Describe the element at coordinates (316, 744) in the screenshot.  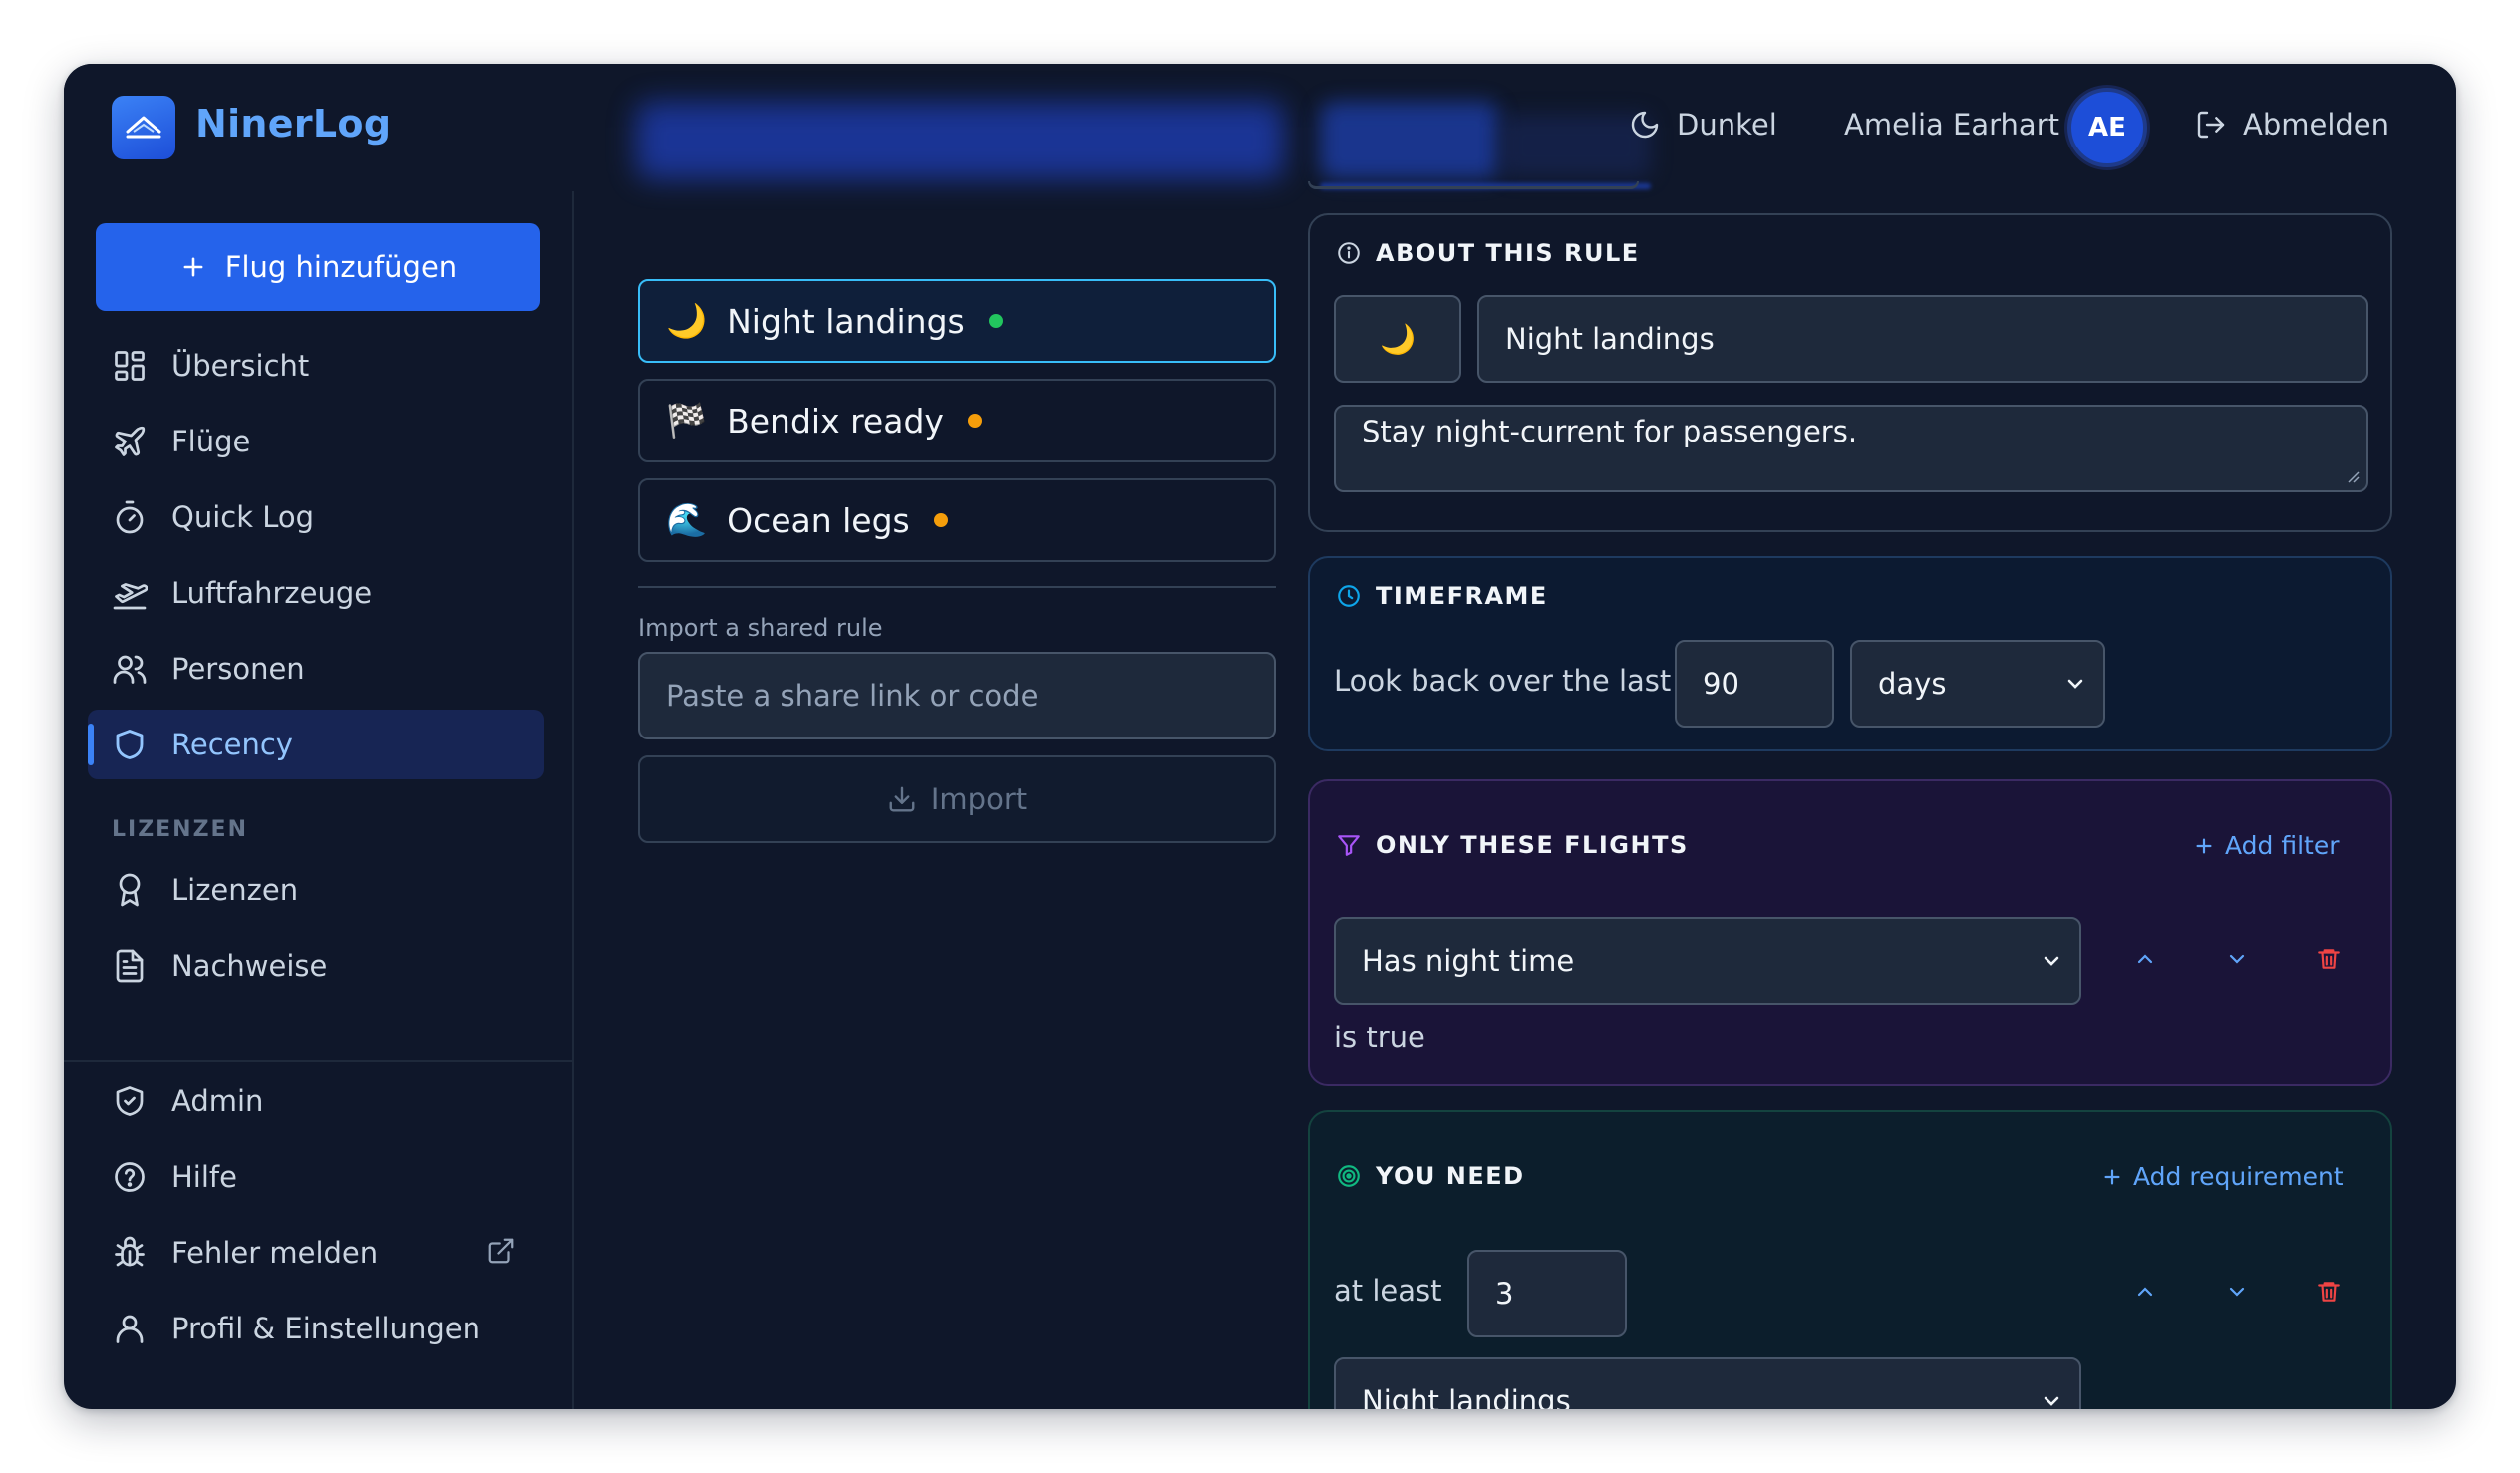
I see `sidebar-item-recency: Recency` at that location.